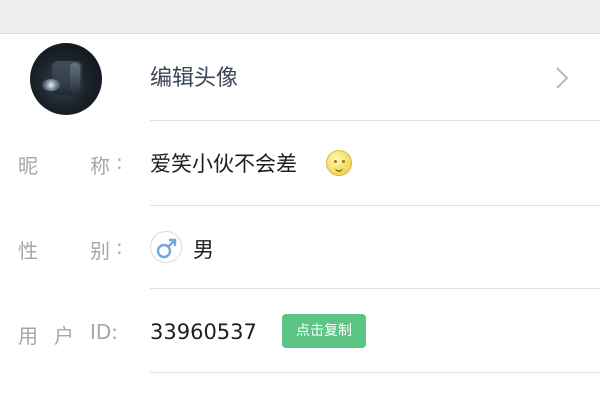 Image resolution: width=600 pixels, height=400 pixels. I want to click on male-symbol-icon, so click(166, 248).